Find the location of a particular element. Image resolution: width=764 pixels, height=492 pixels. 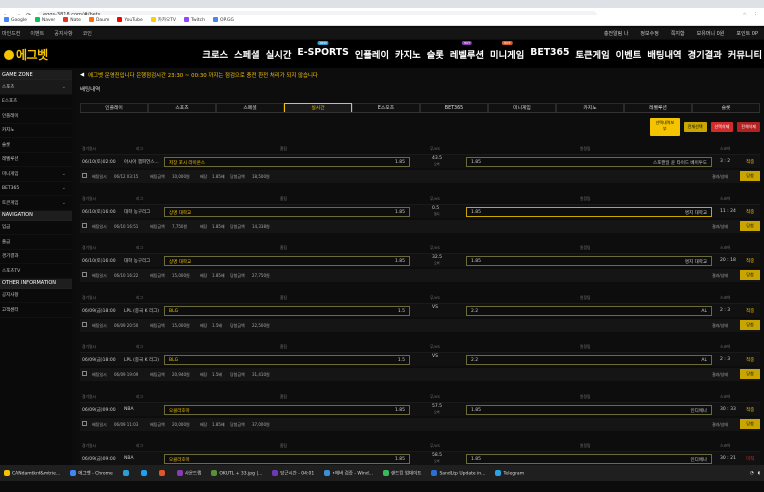

bet-time-label: 배팅일시 is located at coordinates (99, 325).